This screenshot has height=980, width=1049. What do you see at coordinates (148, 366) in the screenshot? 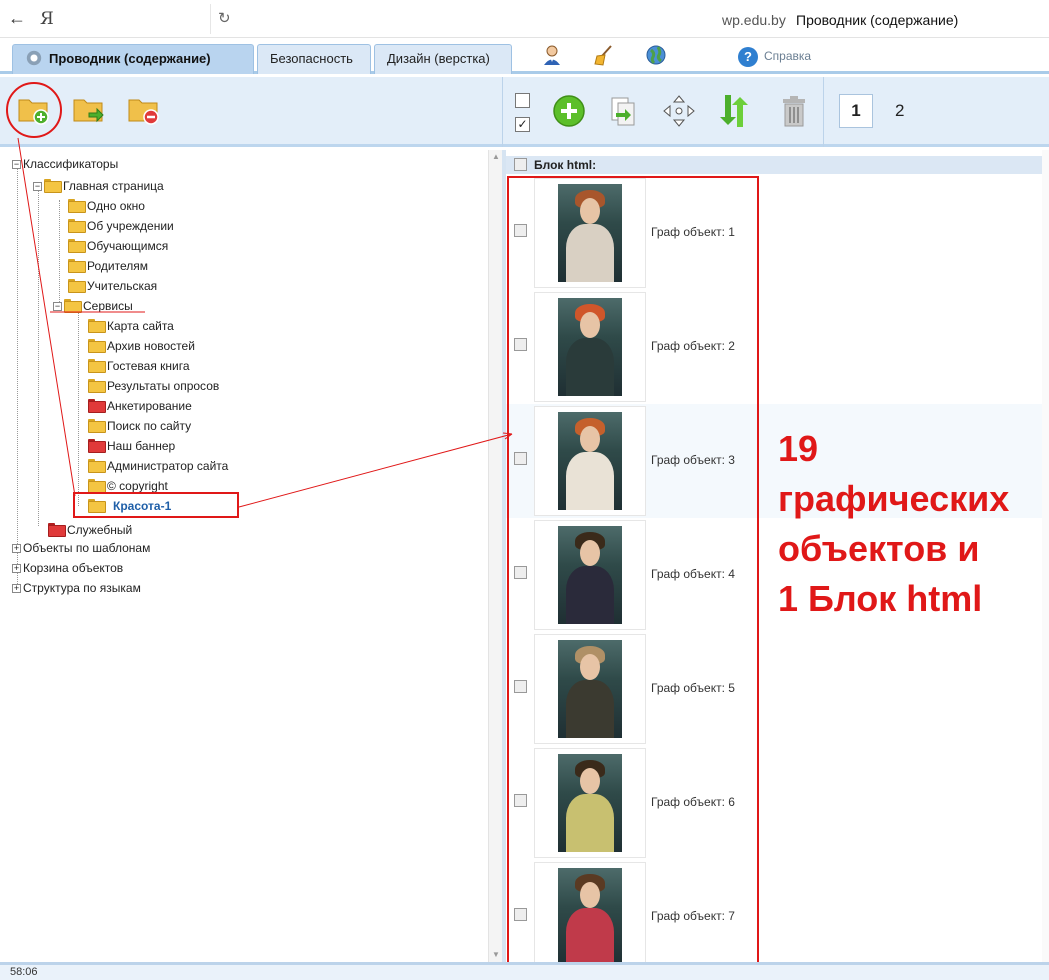
I see `tree-node-label: Гостевая книга` at bounding box center [148, 366].